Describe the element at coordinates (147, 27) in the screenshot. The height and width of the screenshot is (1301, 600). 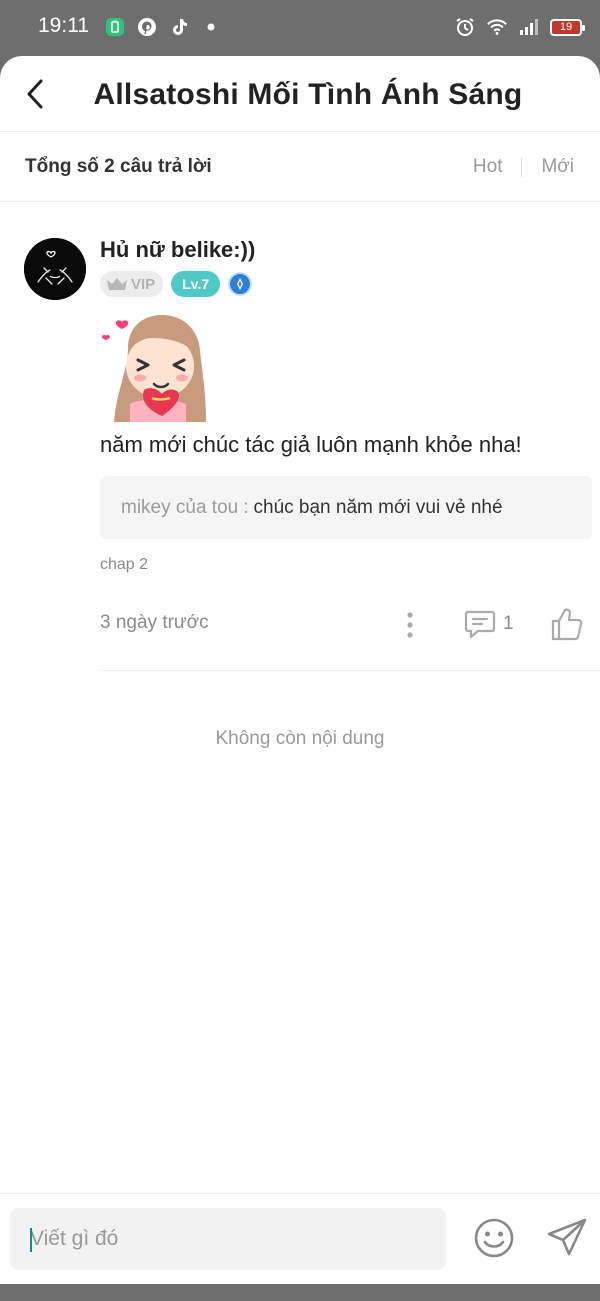
I see `pinterest-icon` at that location.